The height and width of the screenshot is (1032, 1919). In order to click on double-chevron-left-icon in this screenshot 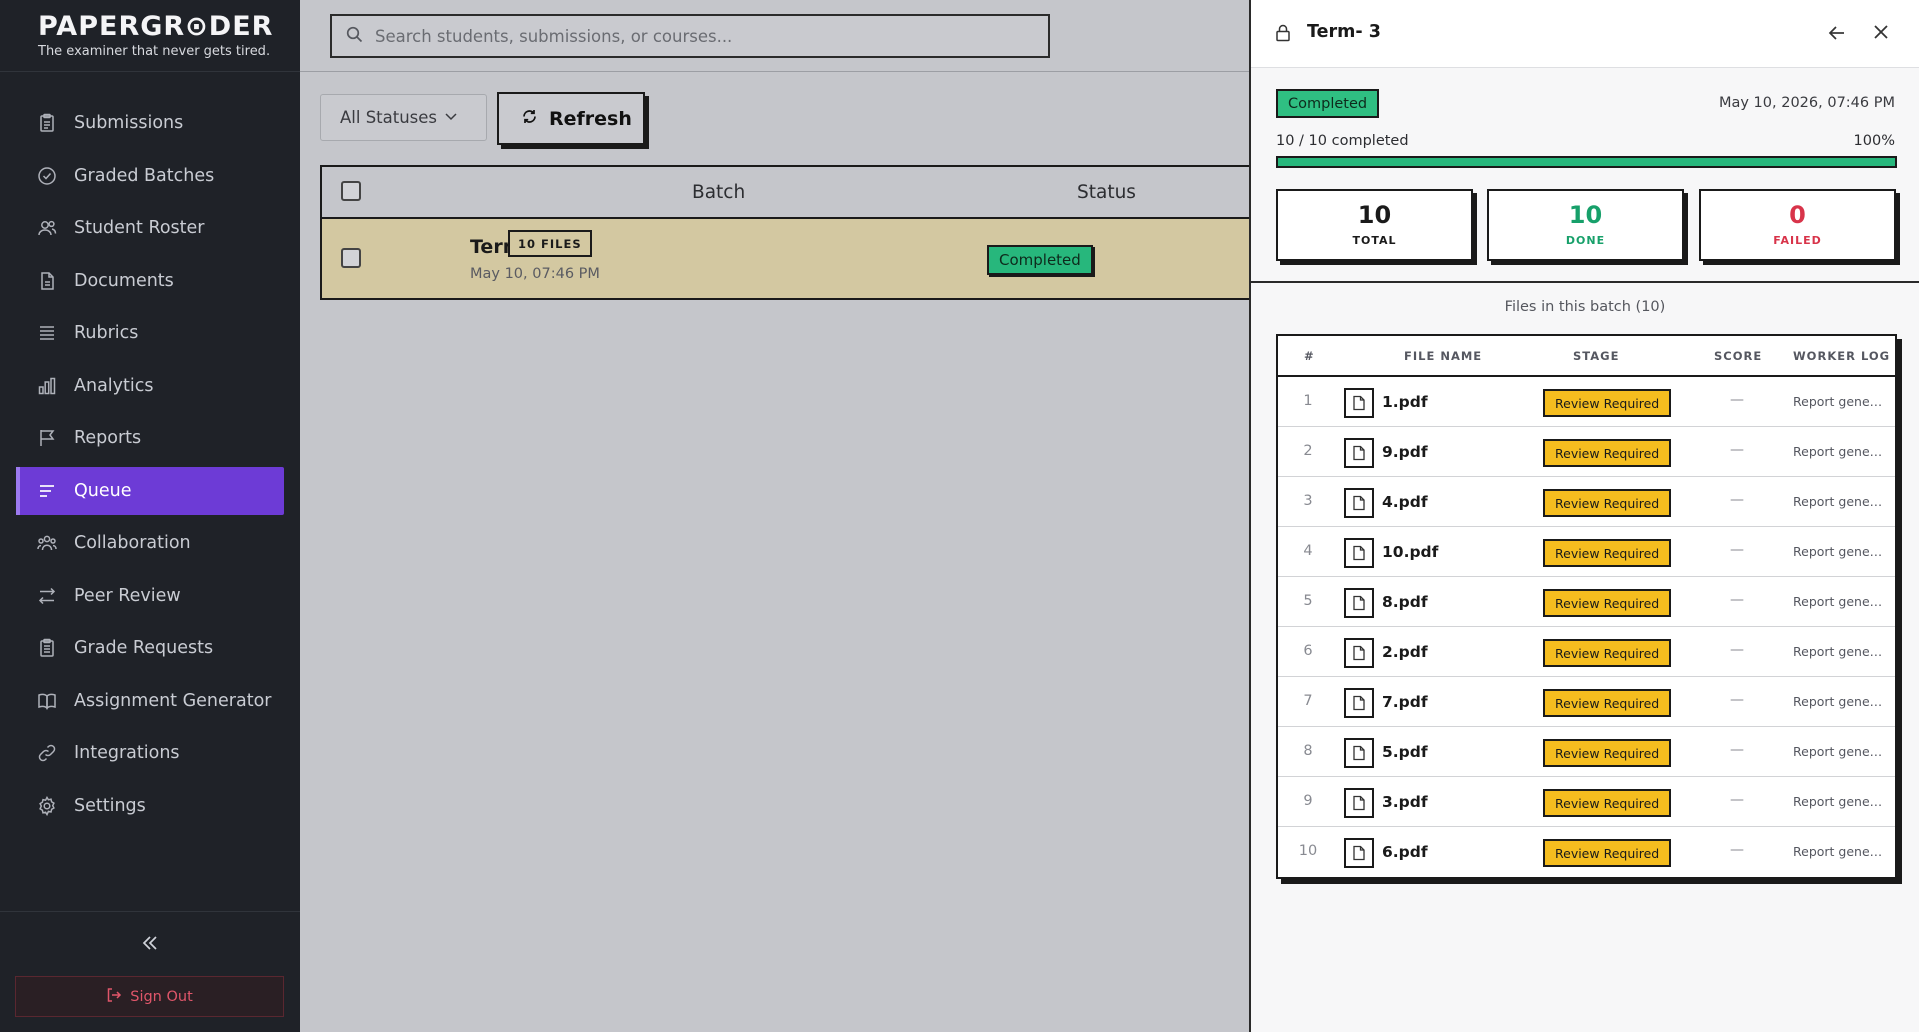, I will do `click(150, 945)`.